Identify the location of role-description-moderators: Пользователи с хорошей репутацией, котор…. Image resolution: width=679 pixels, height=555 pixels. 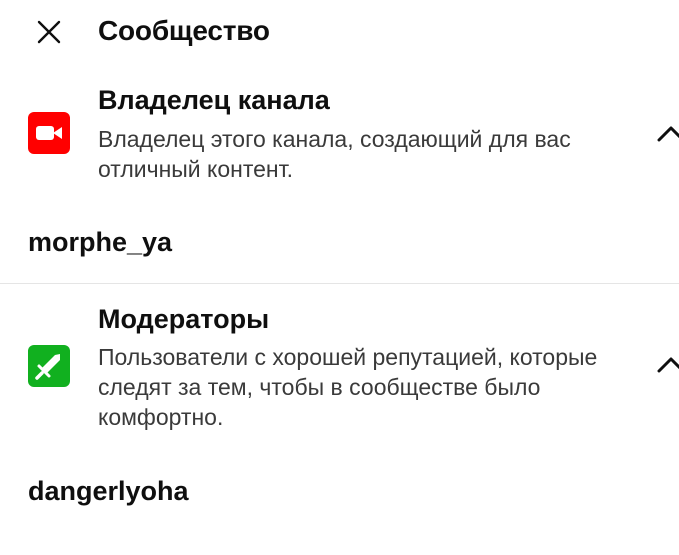
(348, 387).